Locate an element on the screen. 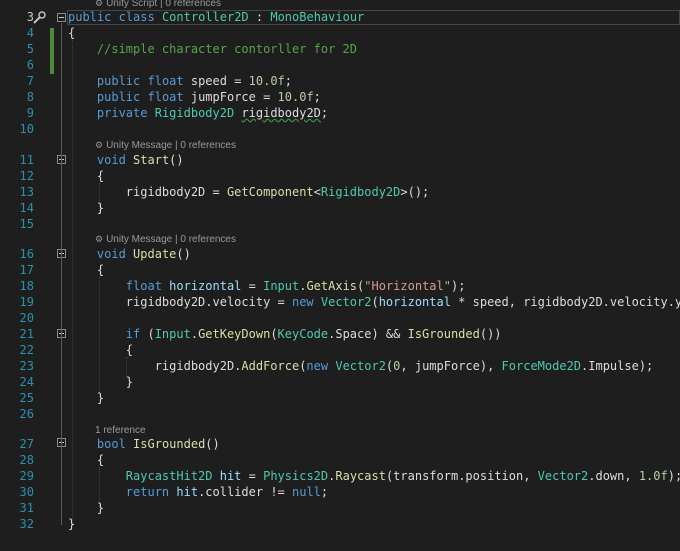 The image size is (680, 551). code-line: public float speed = 10.0f; is located at coordinates (180, 81).